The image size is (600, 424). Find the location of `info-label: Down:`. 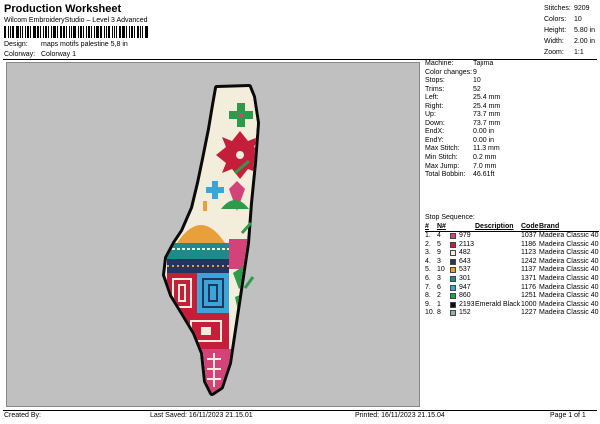

info-label: Down: is located at coordinates (435, 123).